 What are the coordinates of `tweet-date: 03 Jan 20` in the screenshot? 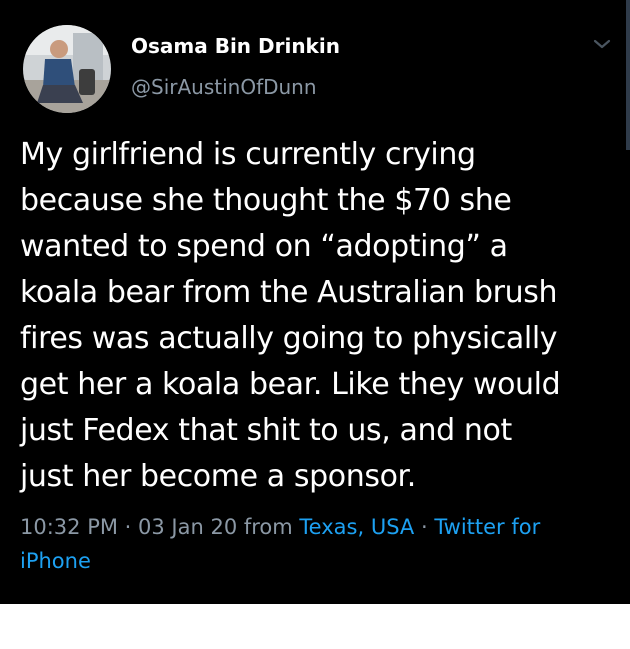 It's located at (187, 527).